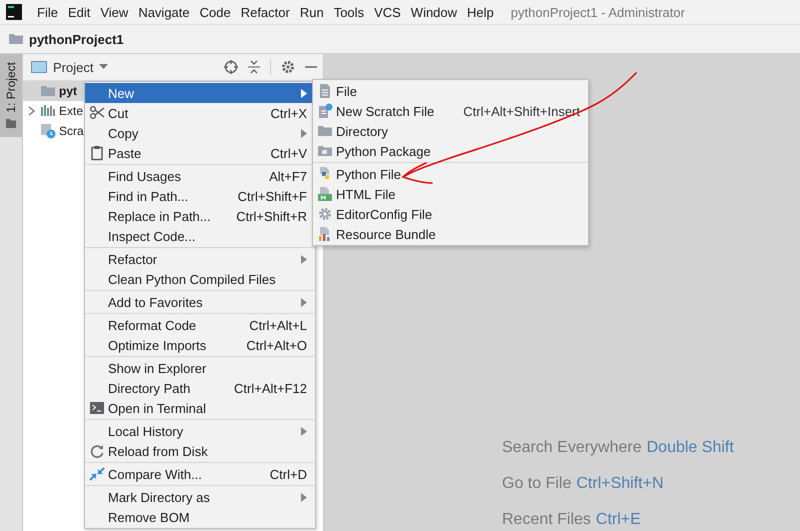 The image size is (800, 531). Describe the element at coordinates (271, 216) in the screenshot. I see `shortcut-text: Ctrl+Shift+R` at that location.